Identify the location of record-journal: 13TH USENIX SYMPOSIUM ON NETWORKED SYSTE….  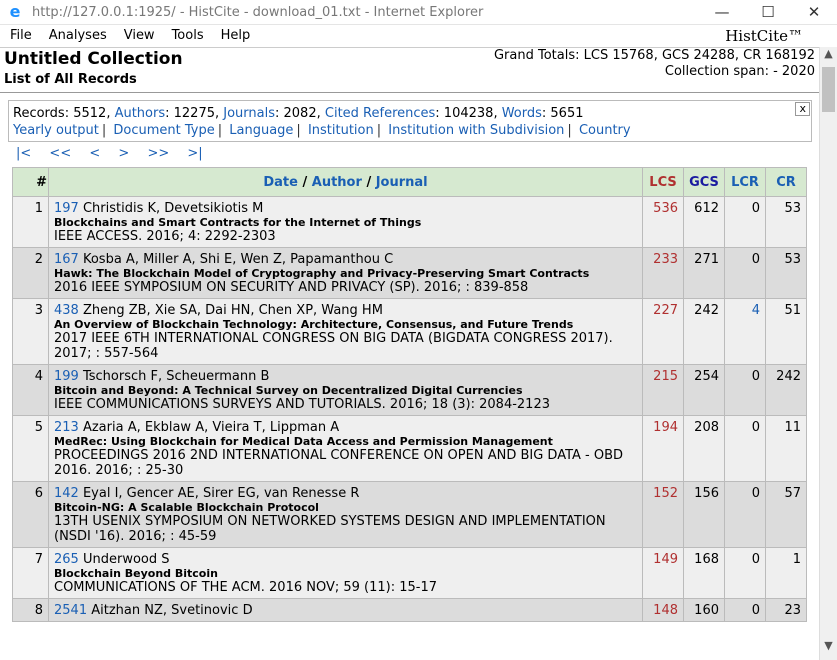
(330, 529).